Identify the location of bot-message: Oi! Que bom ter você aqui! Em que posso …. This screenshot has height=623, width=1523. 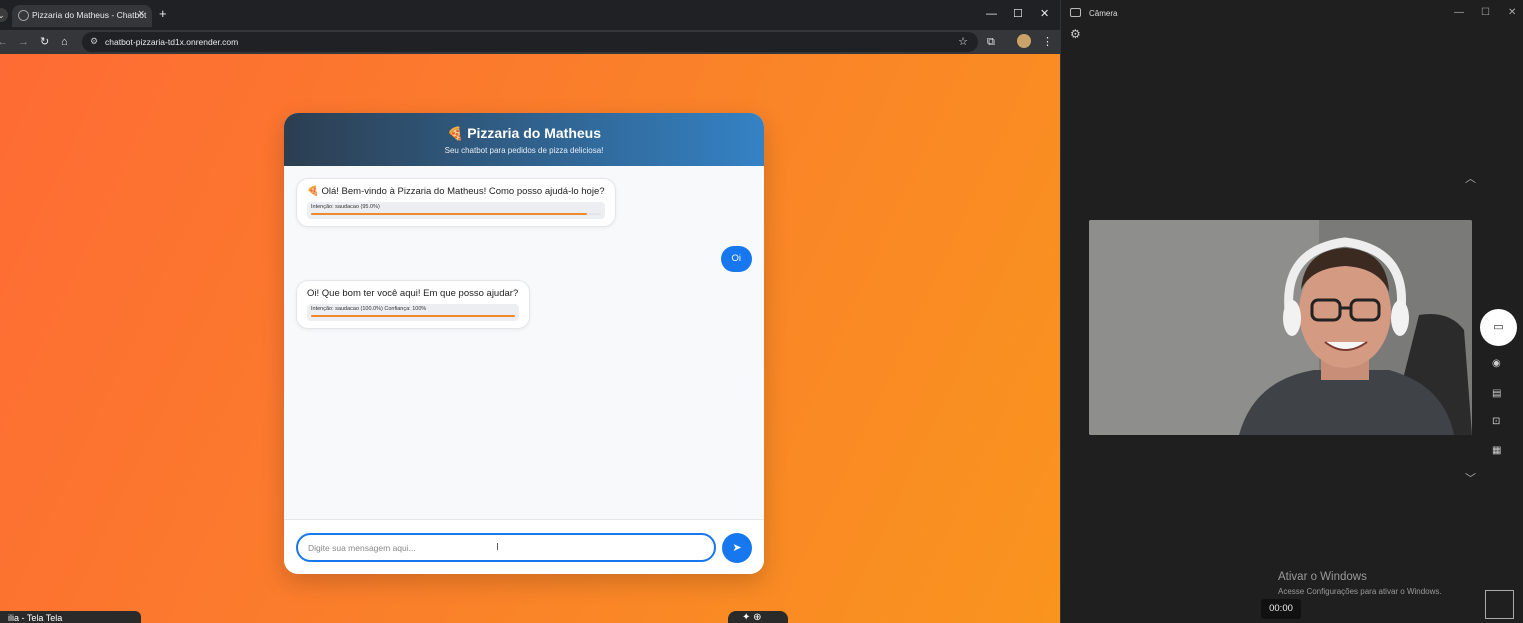
(413, 304).